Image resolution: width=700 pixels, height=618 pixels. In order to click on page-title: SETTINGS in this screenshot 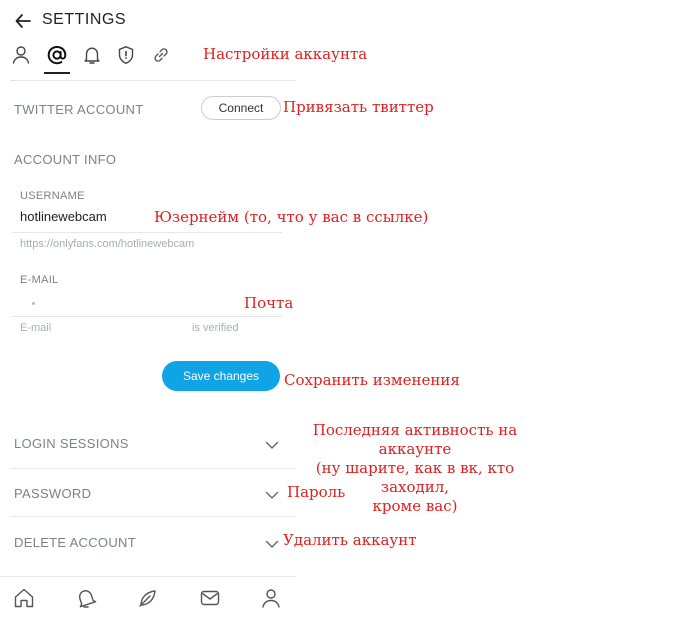, I will do `click(84, 19)`.